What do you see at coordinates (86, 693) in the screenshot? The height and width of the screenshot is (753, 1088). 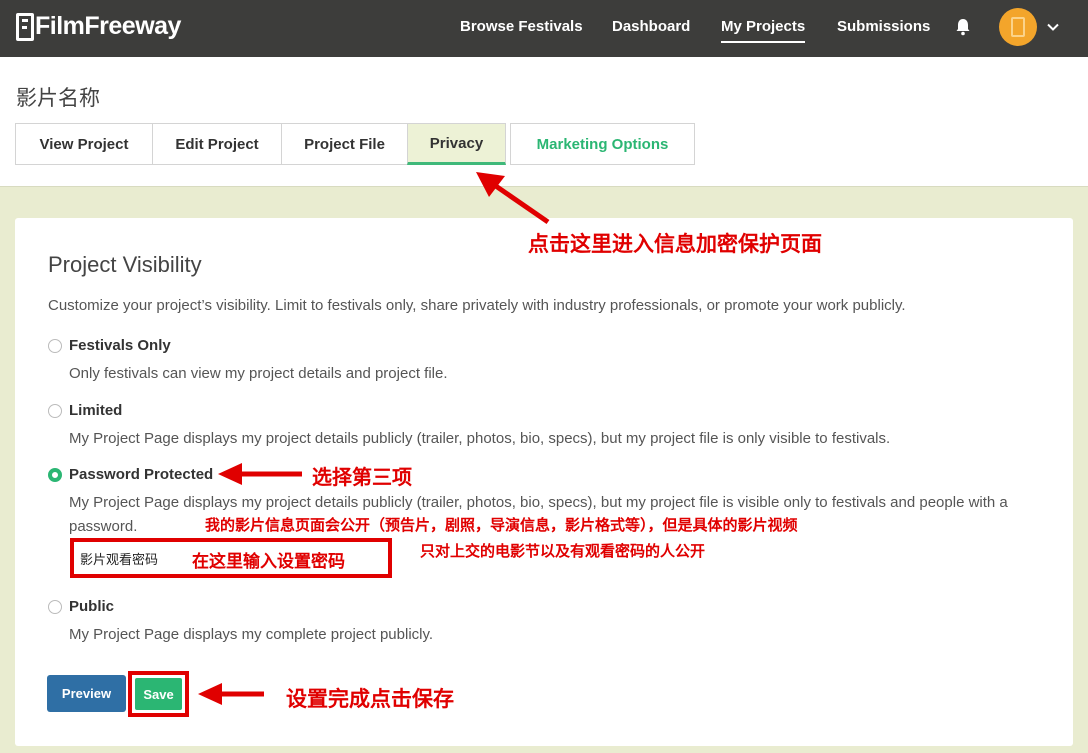 I see `preview-button: Preview` at bounding box center [86, 693].